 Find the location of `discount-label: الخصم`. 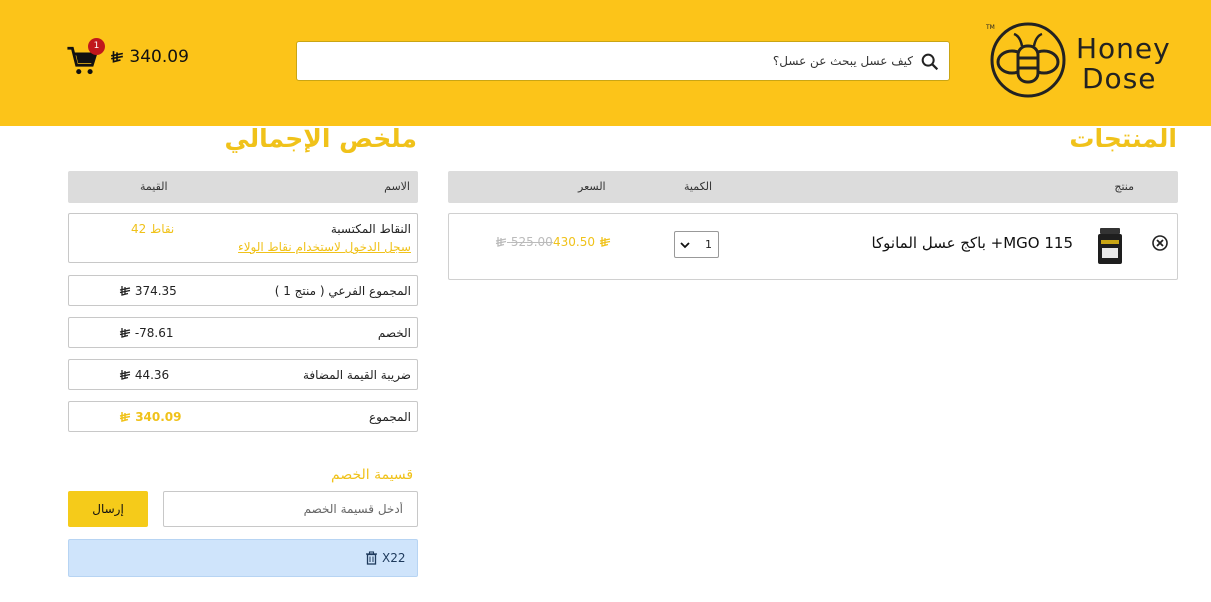

discount-label: الخصم is located at coordinates (394, 333).